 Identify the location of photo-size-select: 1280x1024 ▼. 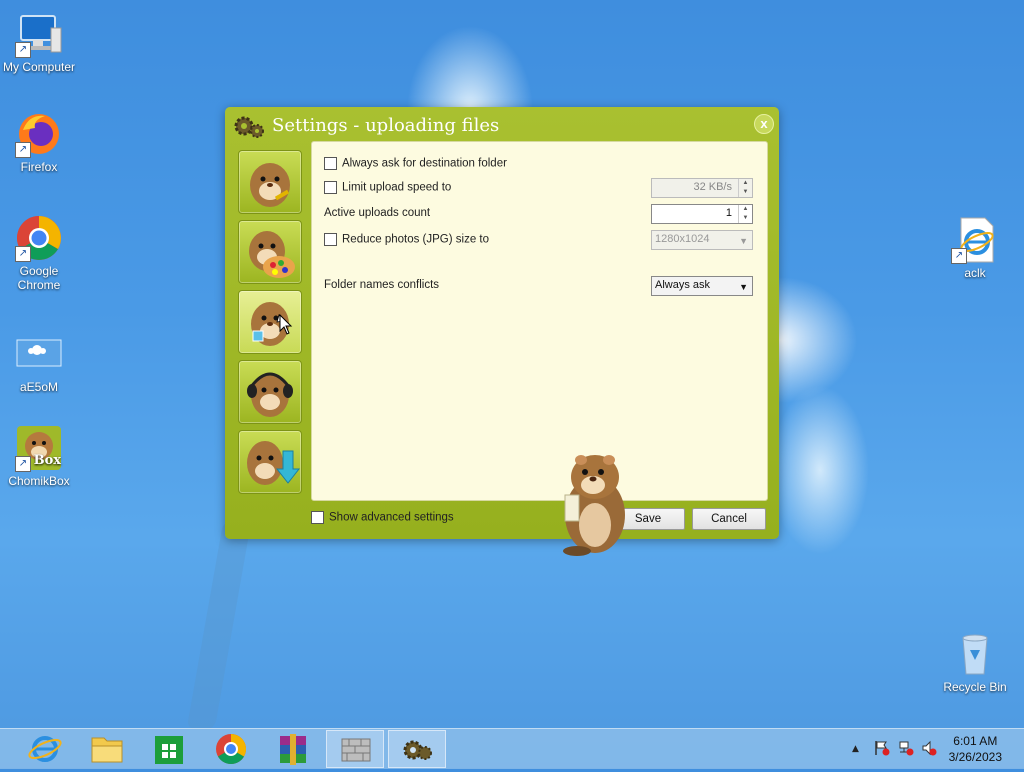
(702, 240).